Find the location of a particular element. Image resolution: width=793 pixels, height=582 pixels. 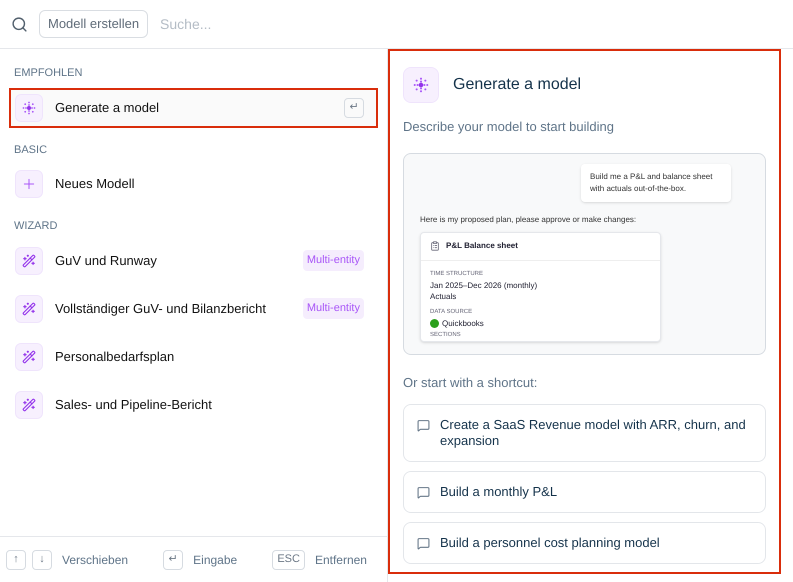

data-source: Quickbooks is located at coordinates (463, 323).